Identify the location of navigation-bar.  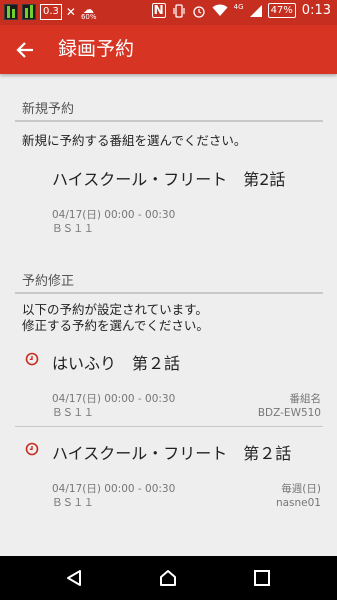
(168, 578).